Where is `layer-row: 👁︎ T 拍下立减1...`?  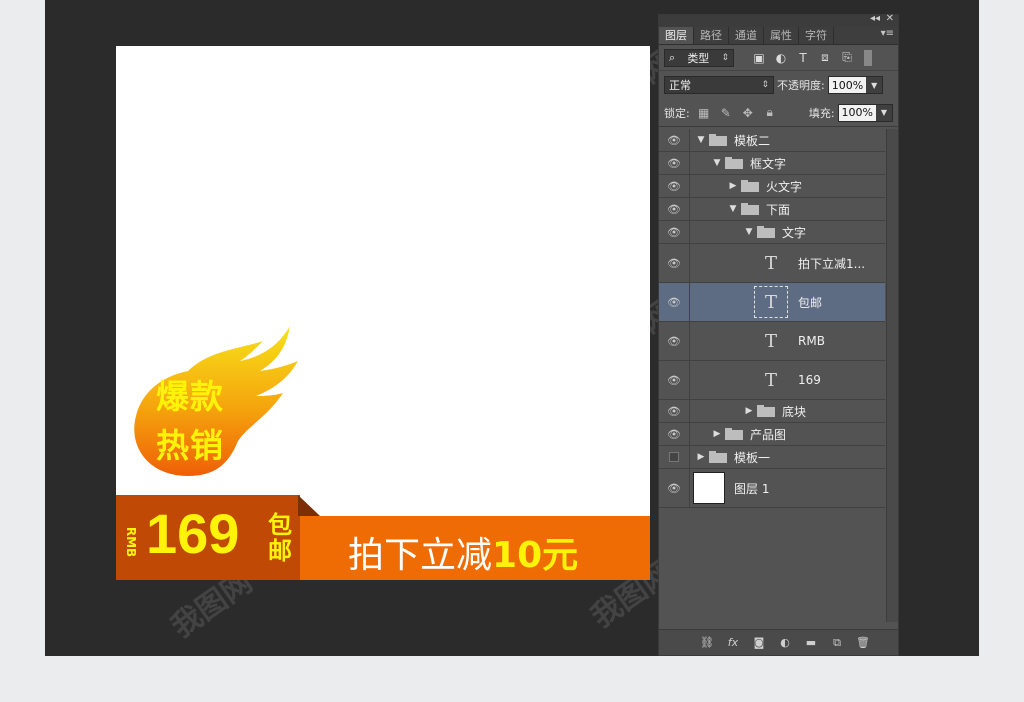
layer-row: 👁︎ T 拍下立减1... is located at coordinates (772, 263).